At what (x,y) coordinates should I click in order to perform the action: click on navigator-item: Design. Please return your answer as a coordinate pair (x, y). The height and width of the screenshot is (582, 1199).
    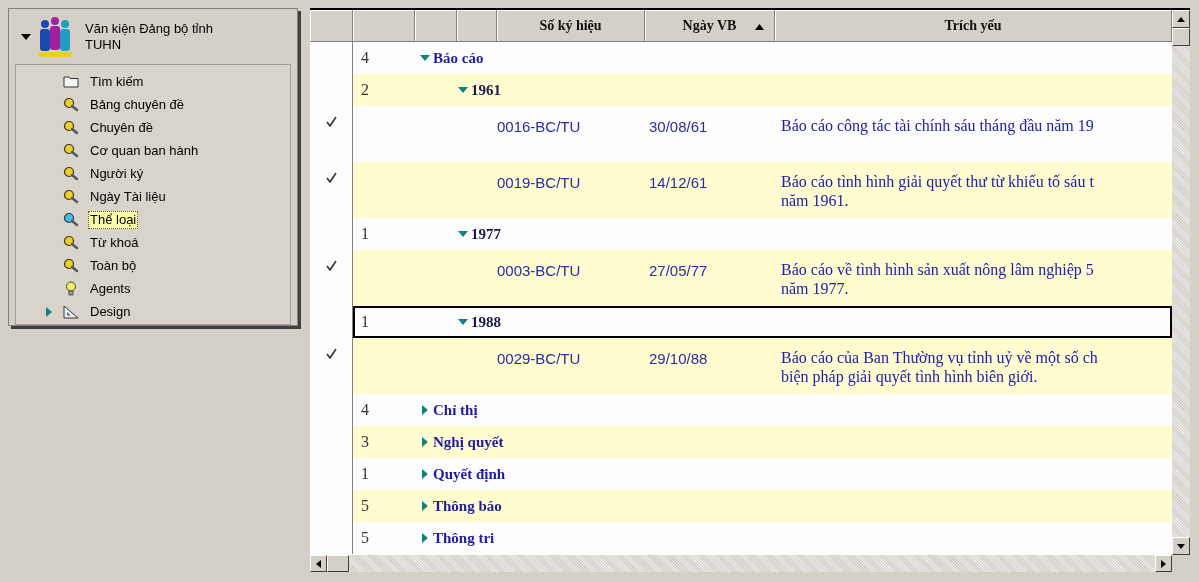
    Looking at the image, I should click on (110, 311).